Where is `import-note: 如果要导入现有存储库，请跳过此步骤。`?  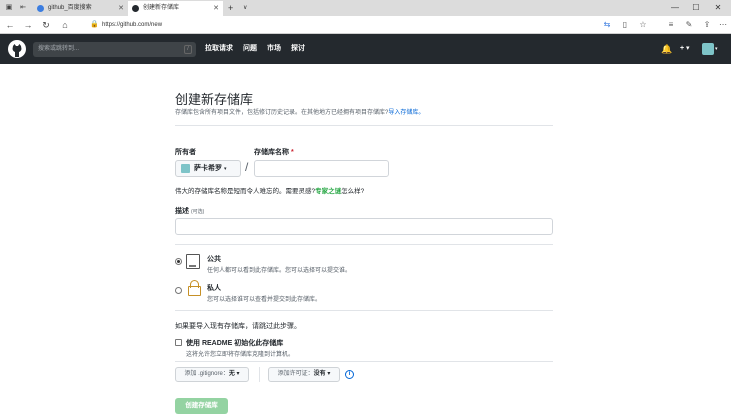 import-note: 如果要导入现有存储库，请跳过此步骤。 is located at coordinates (238, 326).